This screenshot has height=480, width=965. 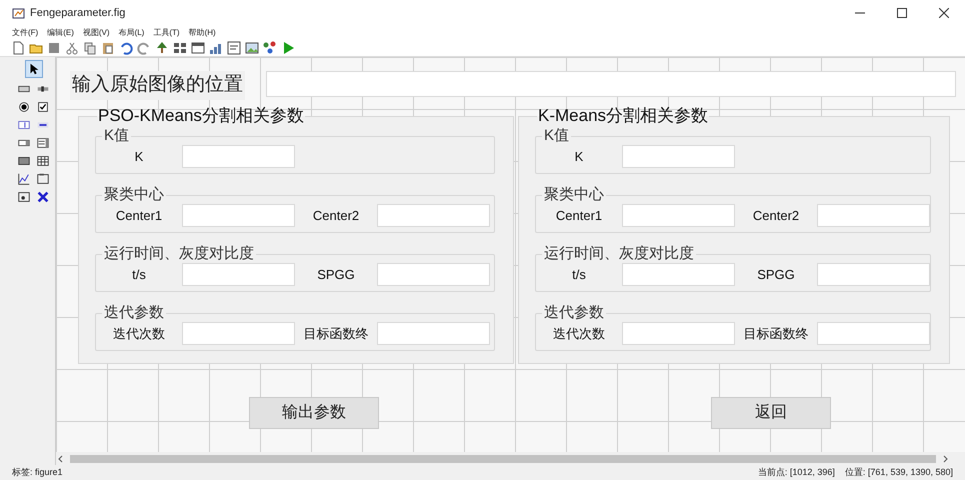 I want to click on toggle-button-icon, so click(x=24, y=161).